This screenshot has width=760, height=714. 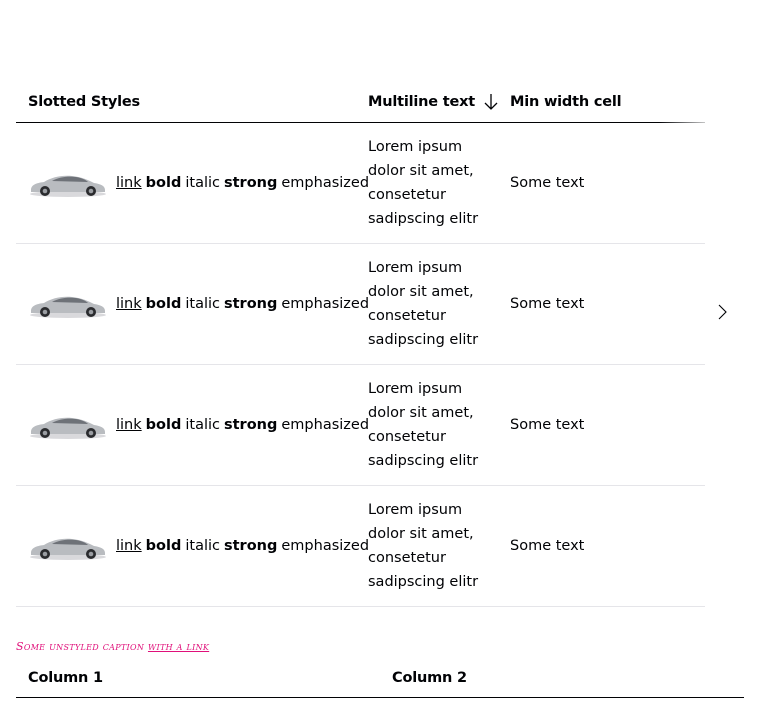 I want to click on header-min-width-cell: Min width cell, so click(x=566, y=102).